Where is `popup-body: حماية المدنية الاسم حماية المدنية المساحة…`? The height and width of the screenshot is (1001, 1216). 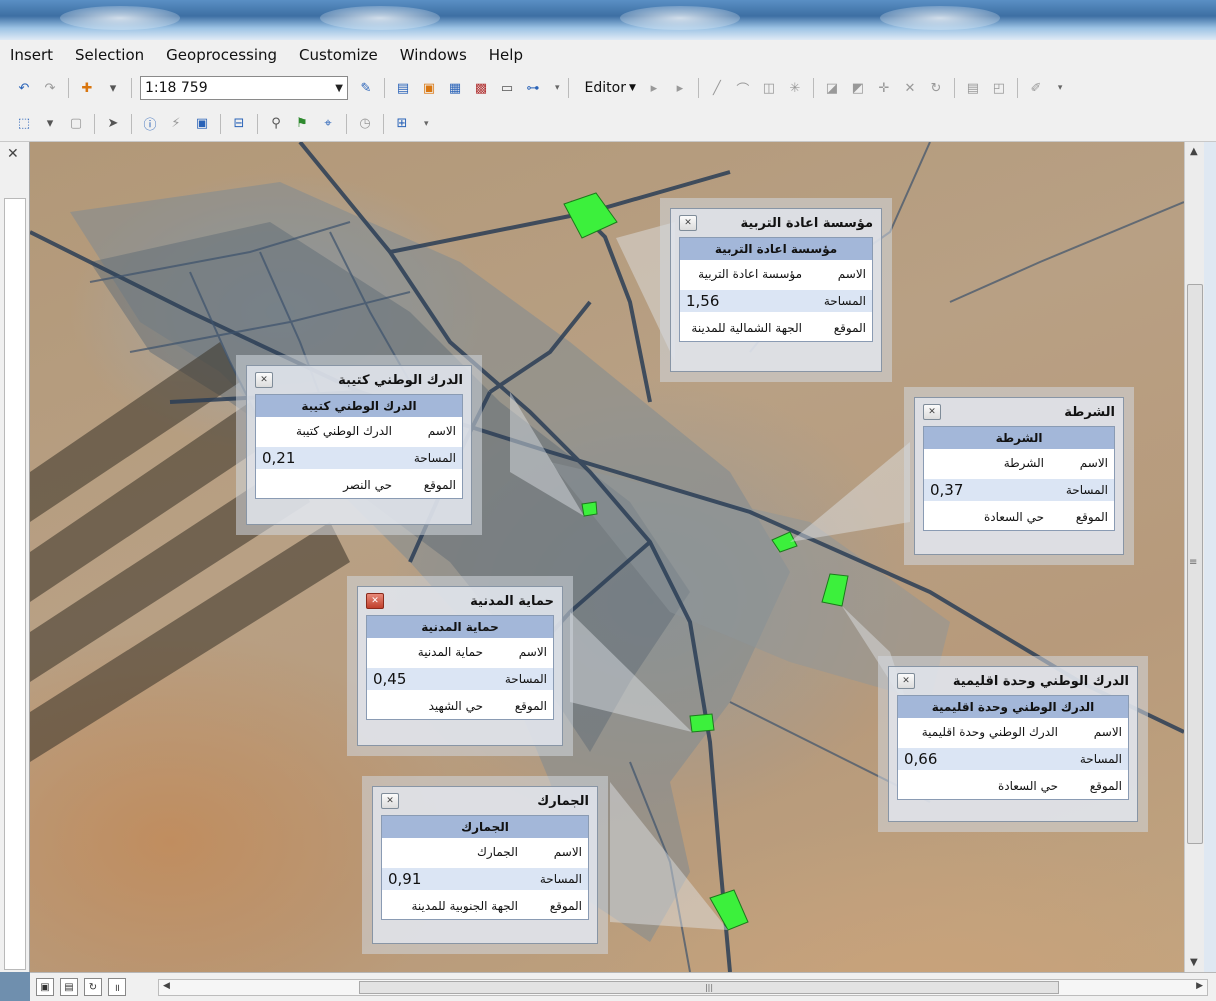 popup-body: حماية المدنية الاسم حماية المدنية المساحة… is located at coordinates (460, 667).